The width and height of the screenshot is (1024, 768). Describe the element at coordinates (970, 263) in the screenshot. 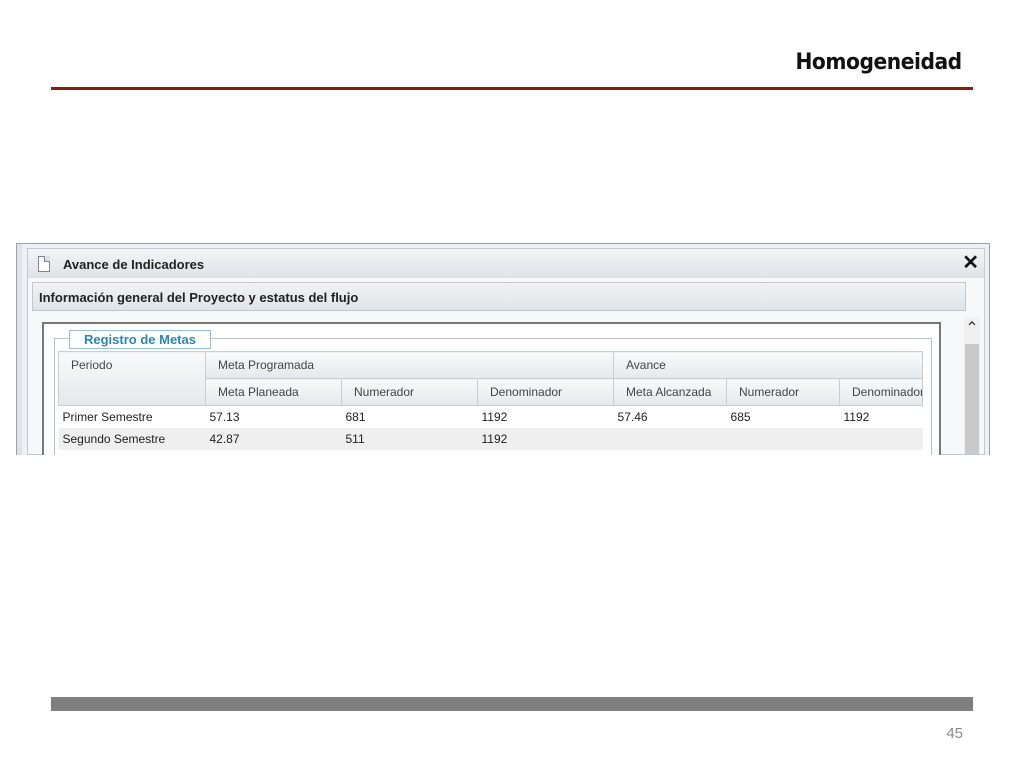

I see `close-icon: ✕` at that location.